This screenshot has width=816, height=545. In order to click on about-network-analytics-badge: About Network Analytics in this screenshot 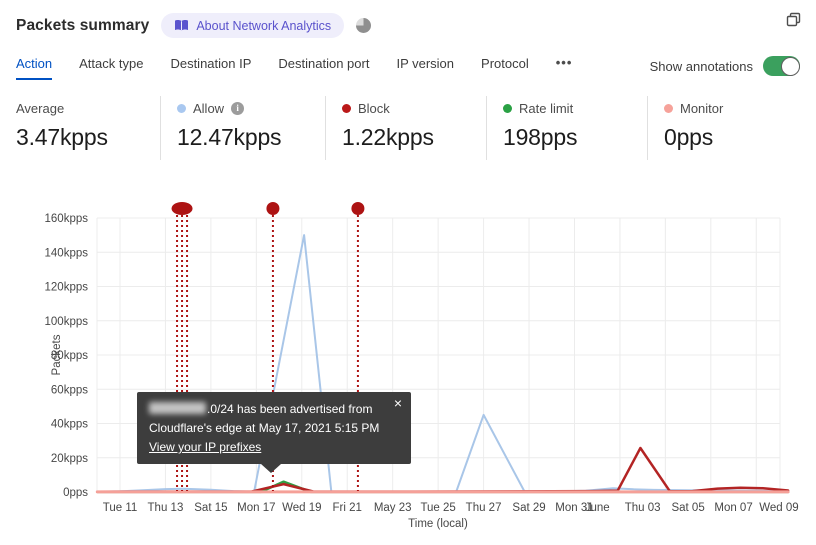, I will do `click(253, 25)`.